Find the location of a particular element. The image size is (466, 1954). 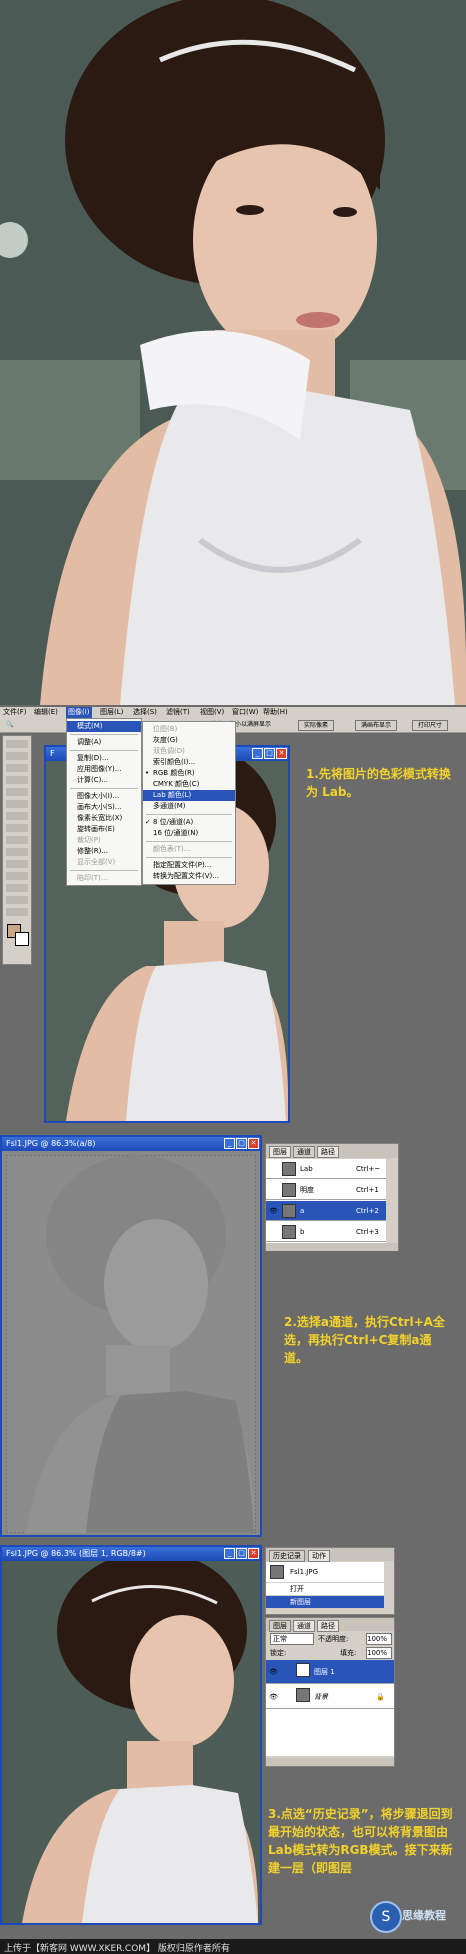

channels-panel: 图层 通道 路径 Lab Ctrl+~ 明度 Ctrl+1 👁 a Ctrl+2 is located at coordinates (332, 1197).